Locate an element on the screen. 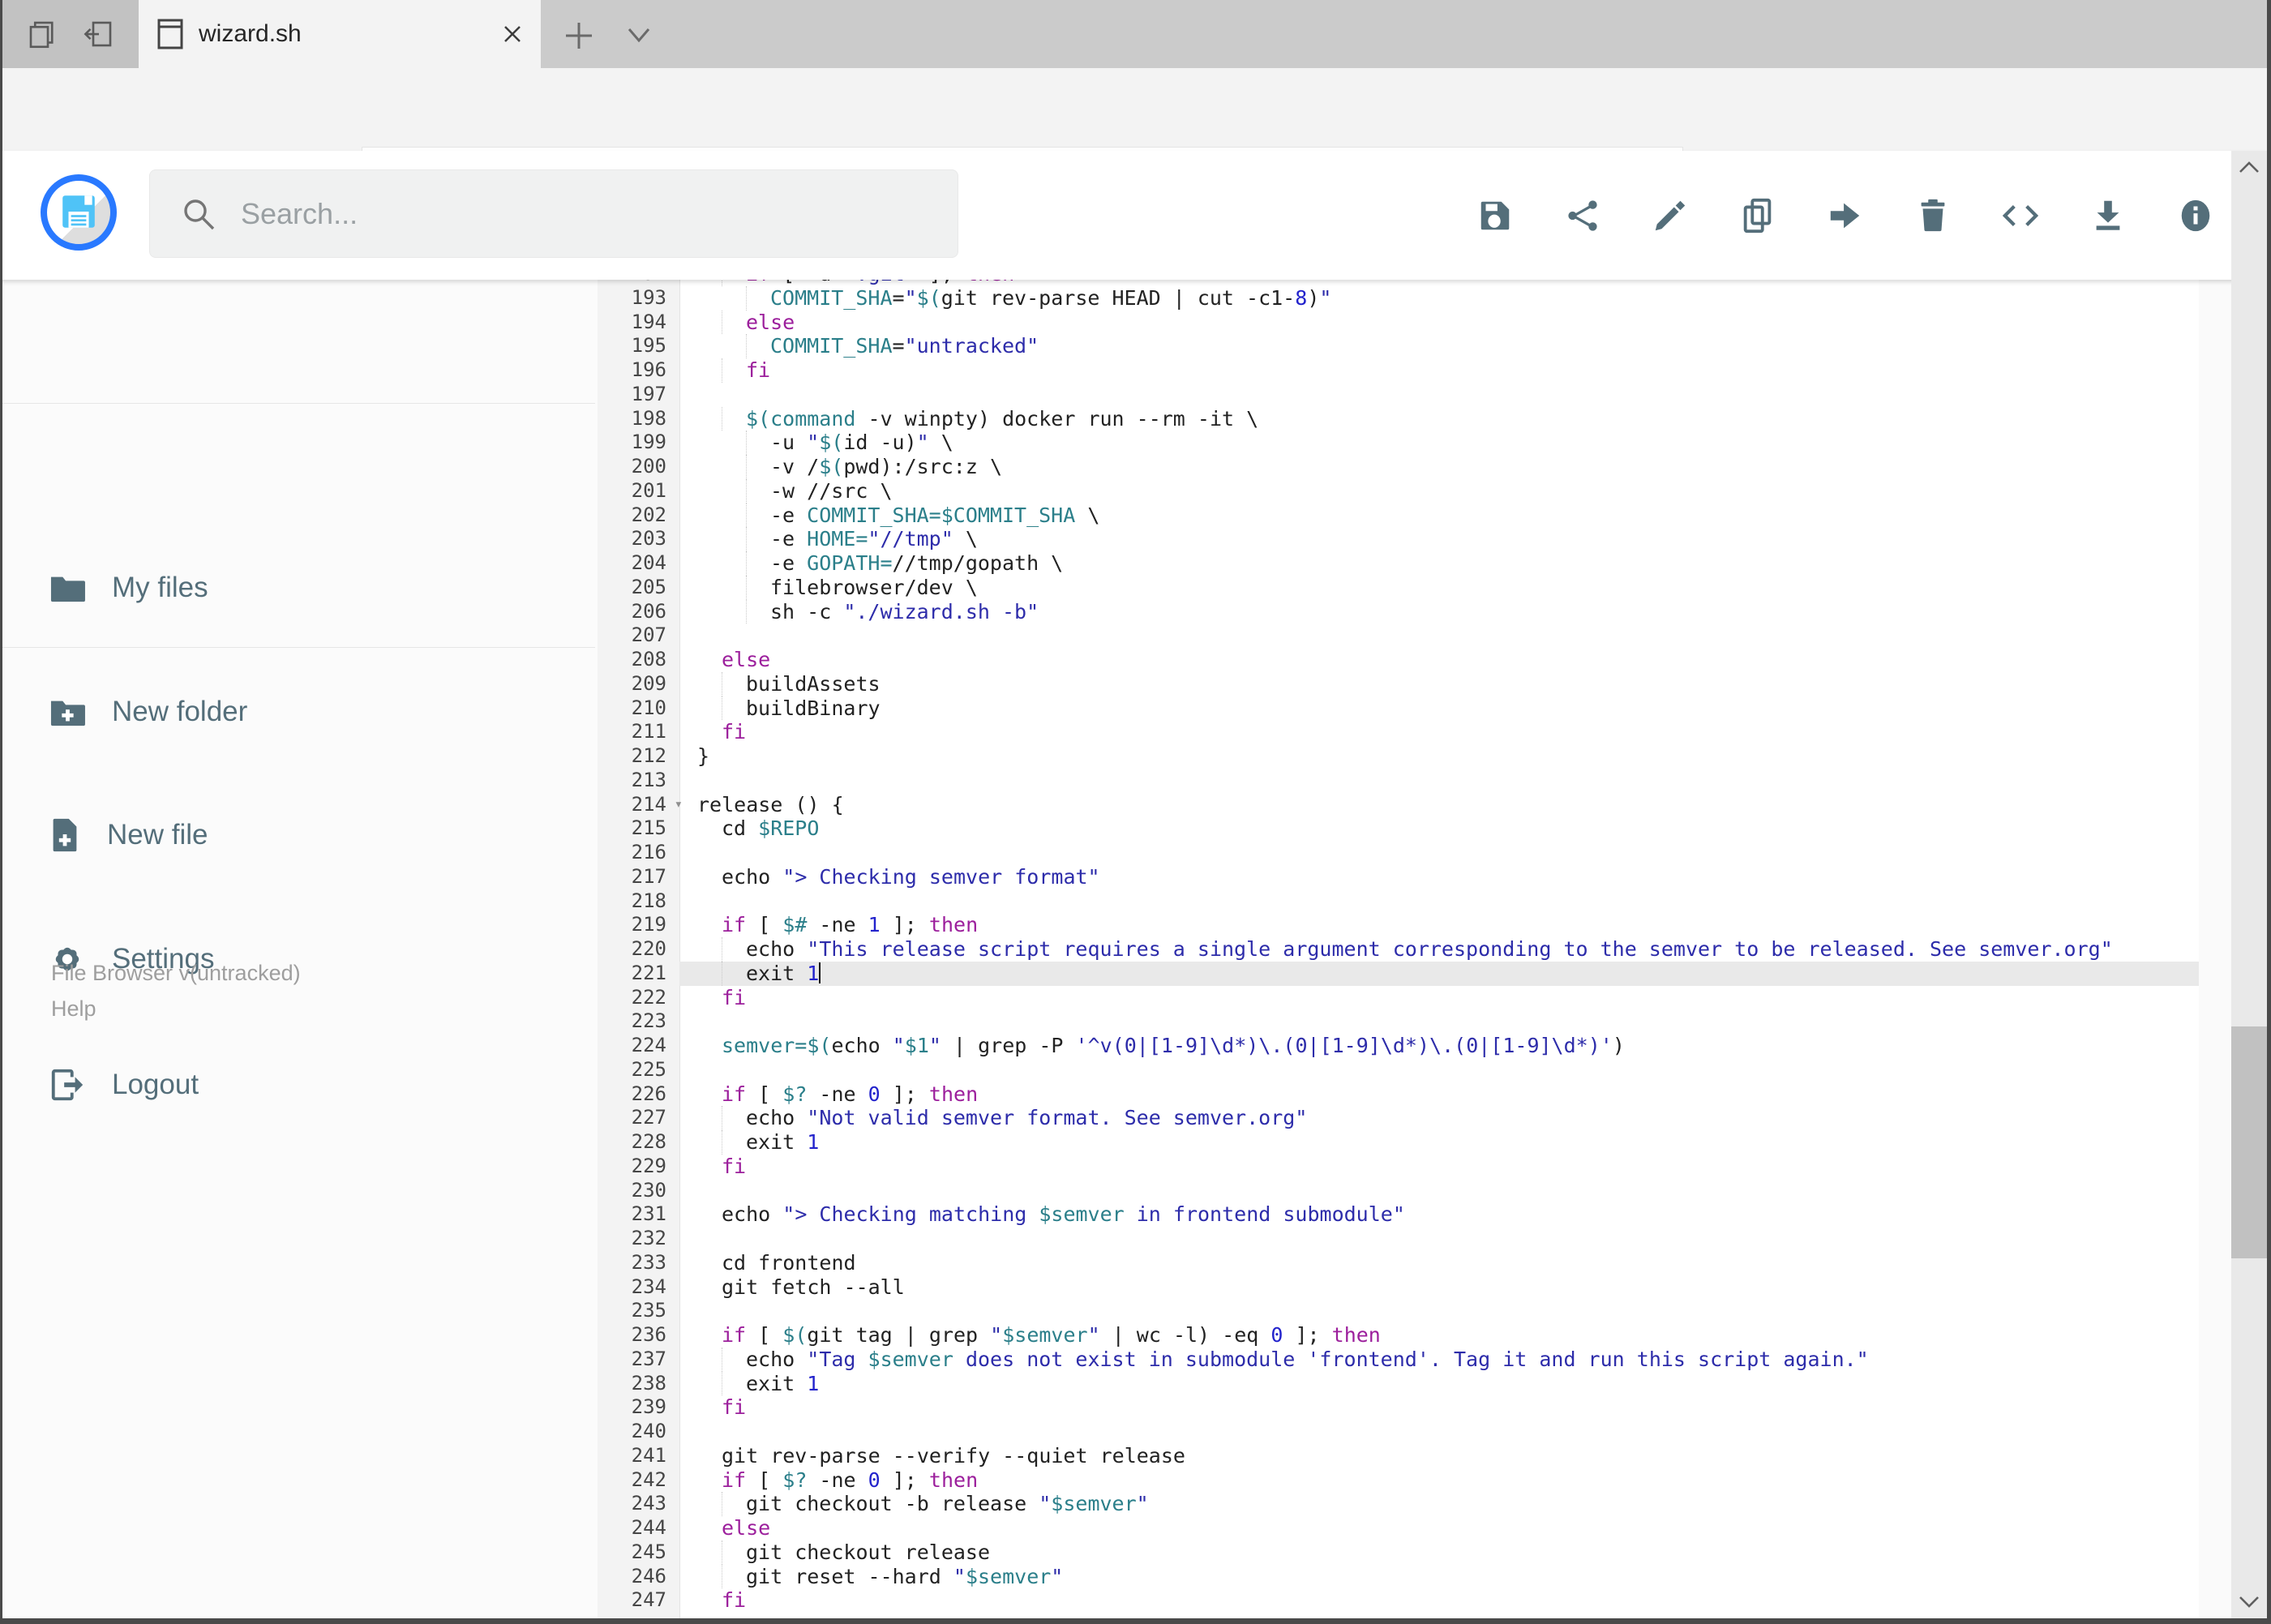 The width and height of the screenshot is (2271, 1624). tab-list-chevron-icon is located at coordinates (639, 35).